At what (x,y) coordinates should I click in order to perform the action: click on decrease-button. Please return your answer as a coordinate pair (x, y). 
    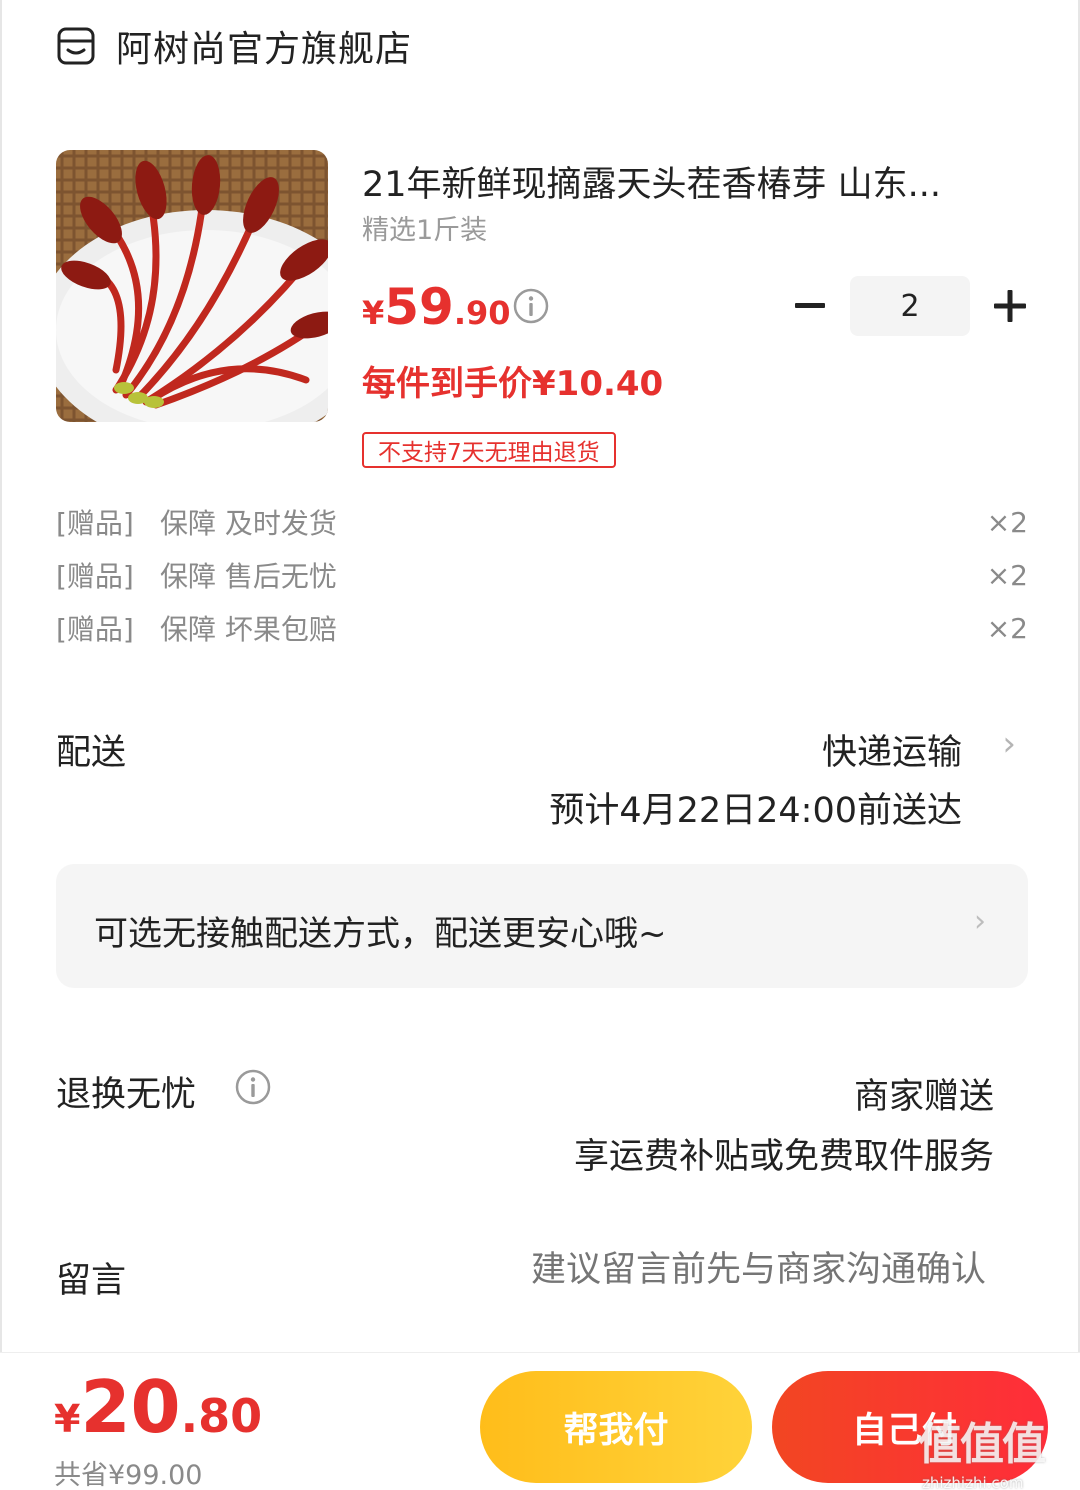
    Looking at the image, I should click on (810, 306).